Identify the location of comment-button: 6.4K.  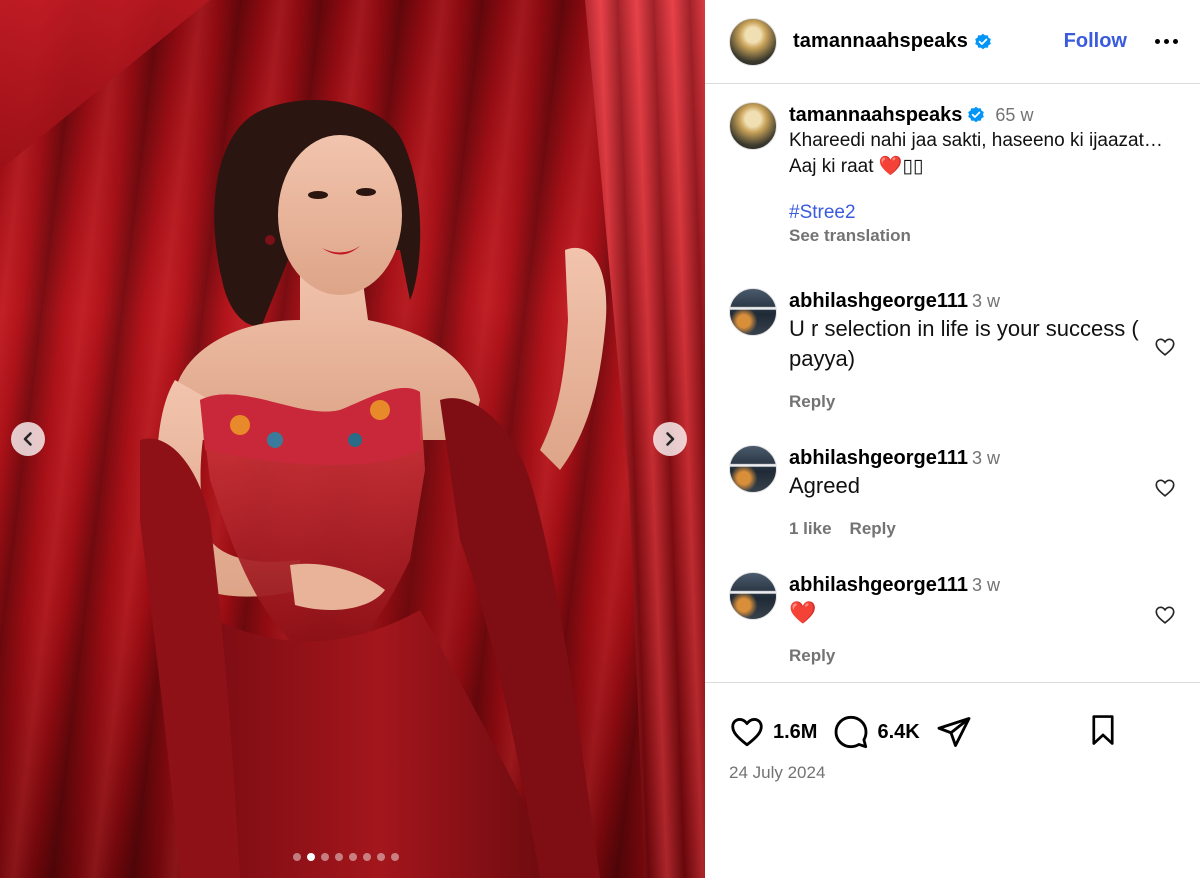
(884, 732).